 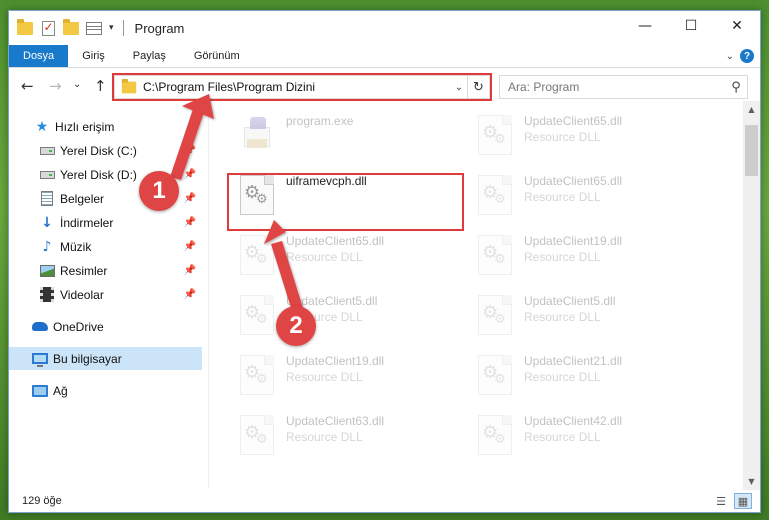 What do you see at coordinates (612, 87) in the screenshot?
I see `search-input` at bounding box center [612, 87].